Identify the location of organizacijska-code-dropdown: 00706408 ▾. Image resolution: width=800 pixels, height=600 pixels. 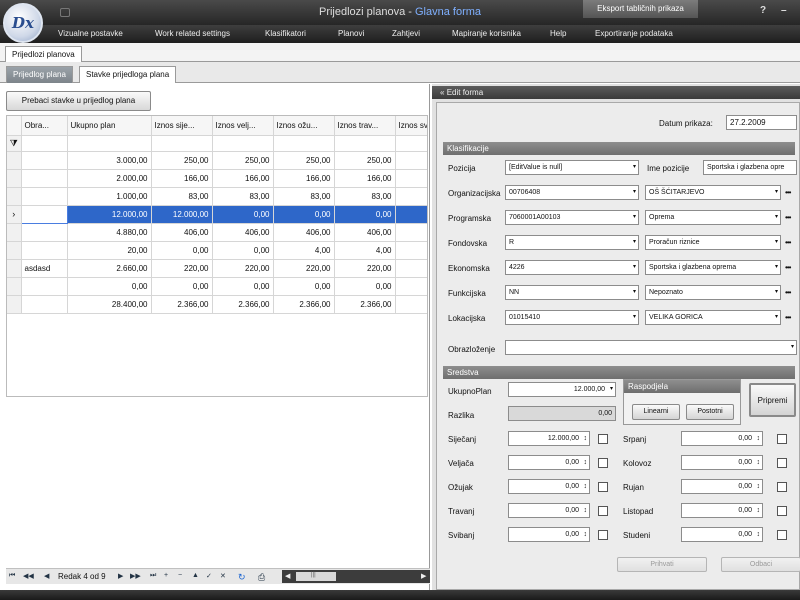
(572, 192).